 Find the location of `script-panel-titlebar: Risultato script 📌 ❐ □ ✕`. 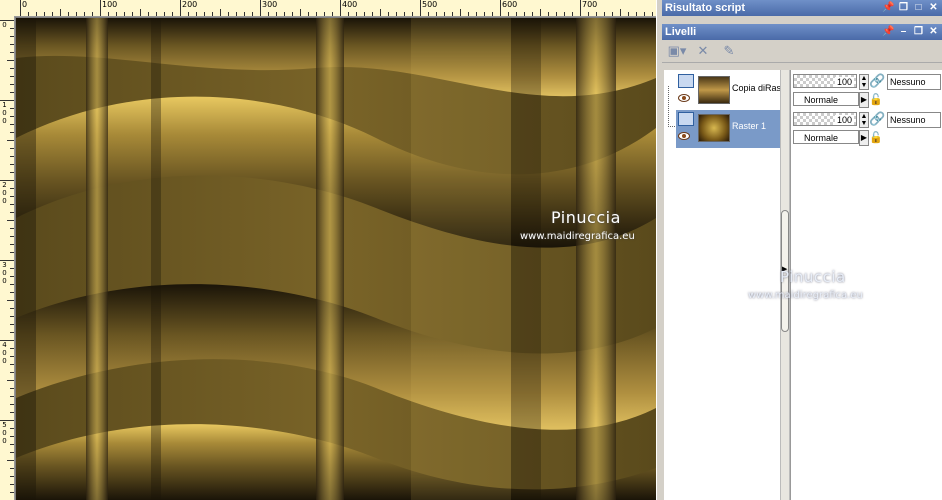

script-panel-titlebar: Risultato script 📌 ❐ □ ✕ is located at coordinates (802, 8).